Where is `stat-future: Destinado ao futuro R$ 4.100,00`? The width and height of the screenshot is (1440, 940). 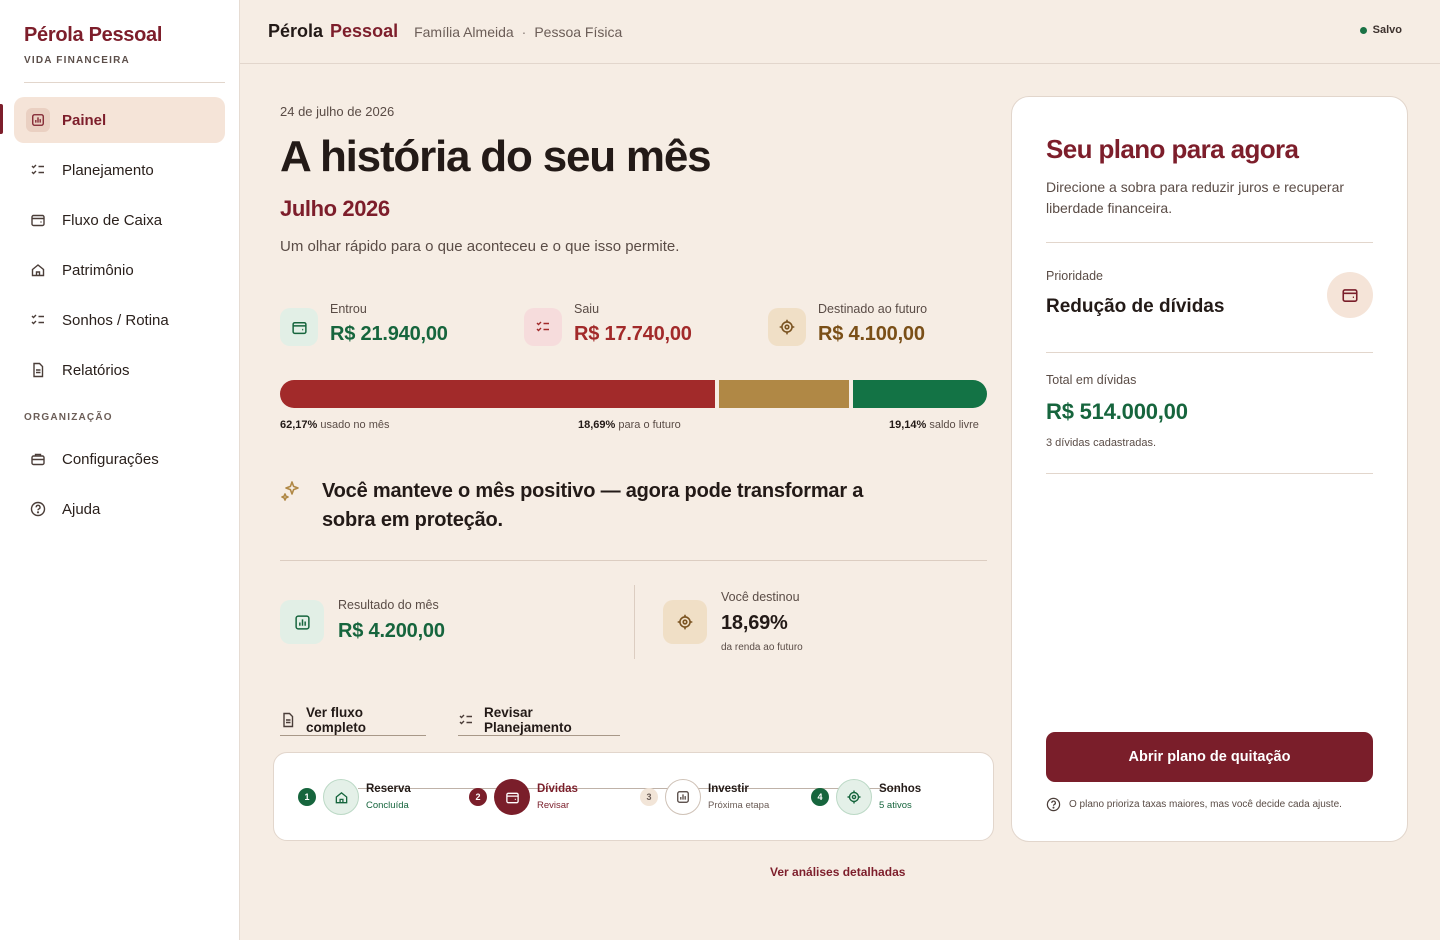
stat-future: Destinado ao futuro R$ 4.100,00 is located at coordinates (847, 324).